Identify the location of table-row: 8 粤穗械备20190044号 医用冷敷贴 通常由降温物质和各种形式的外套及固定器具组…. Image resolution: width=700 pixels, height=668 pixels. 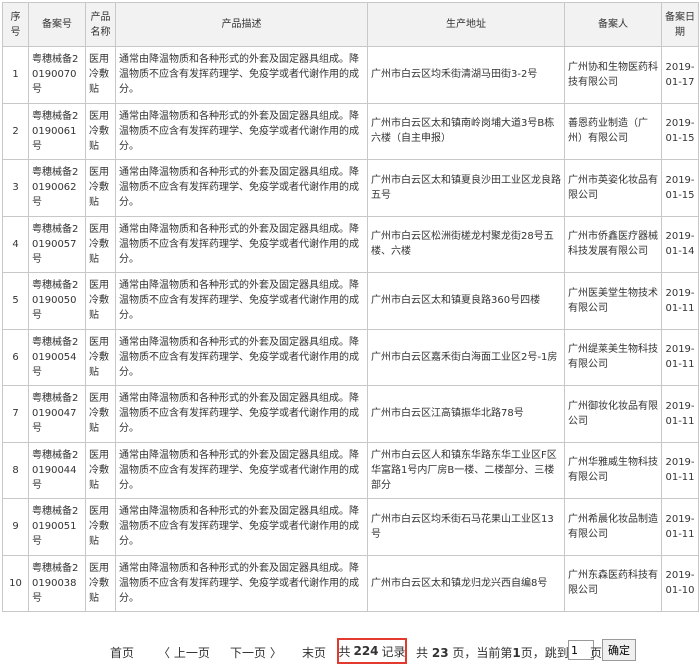
(350, 470).